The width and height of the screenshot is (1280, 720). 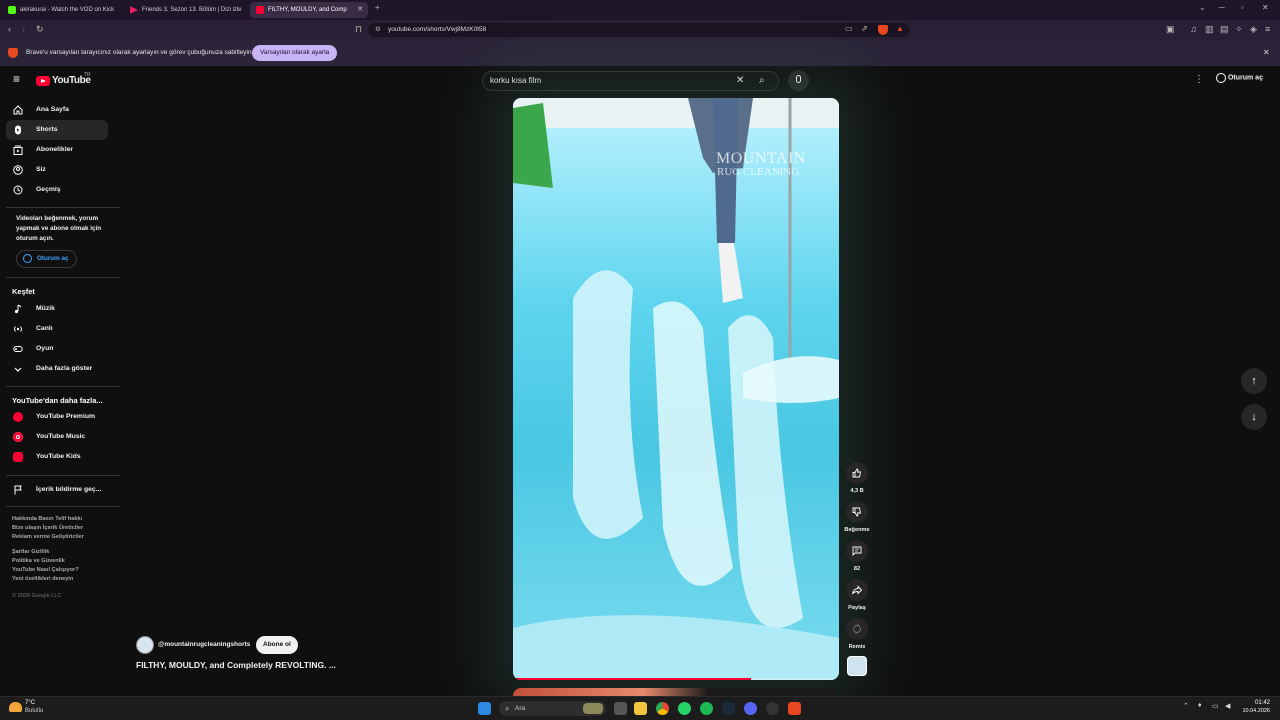 I want to click on new-tab-button: +, so click(x=377, y=7).